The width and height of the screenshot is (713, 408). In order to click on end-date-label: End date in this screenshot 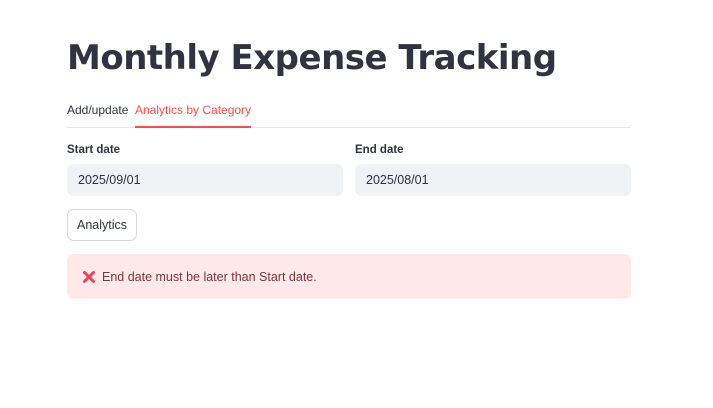, I will do `click(379, 150)`.